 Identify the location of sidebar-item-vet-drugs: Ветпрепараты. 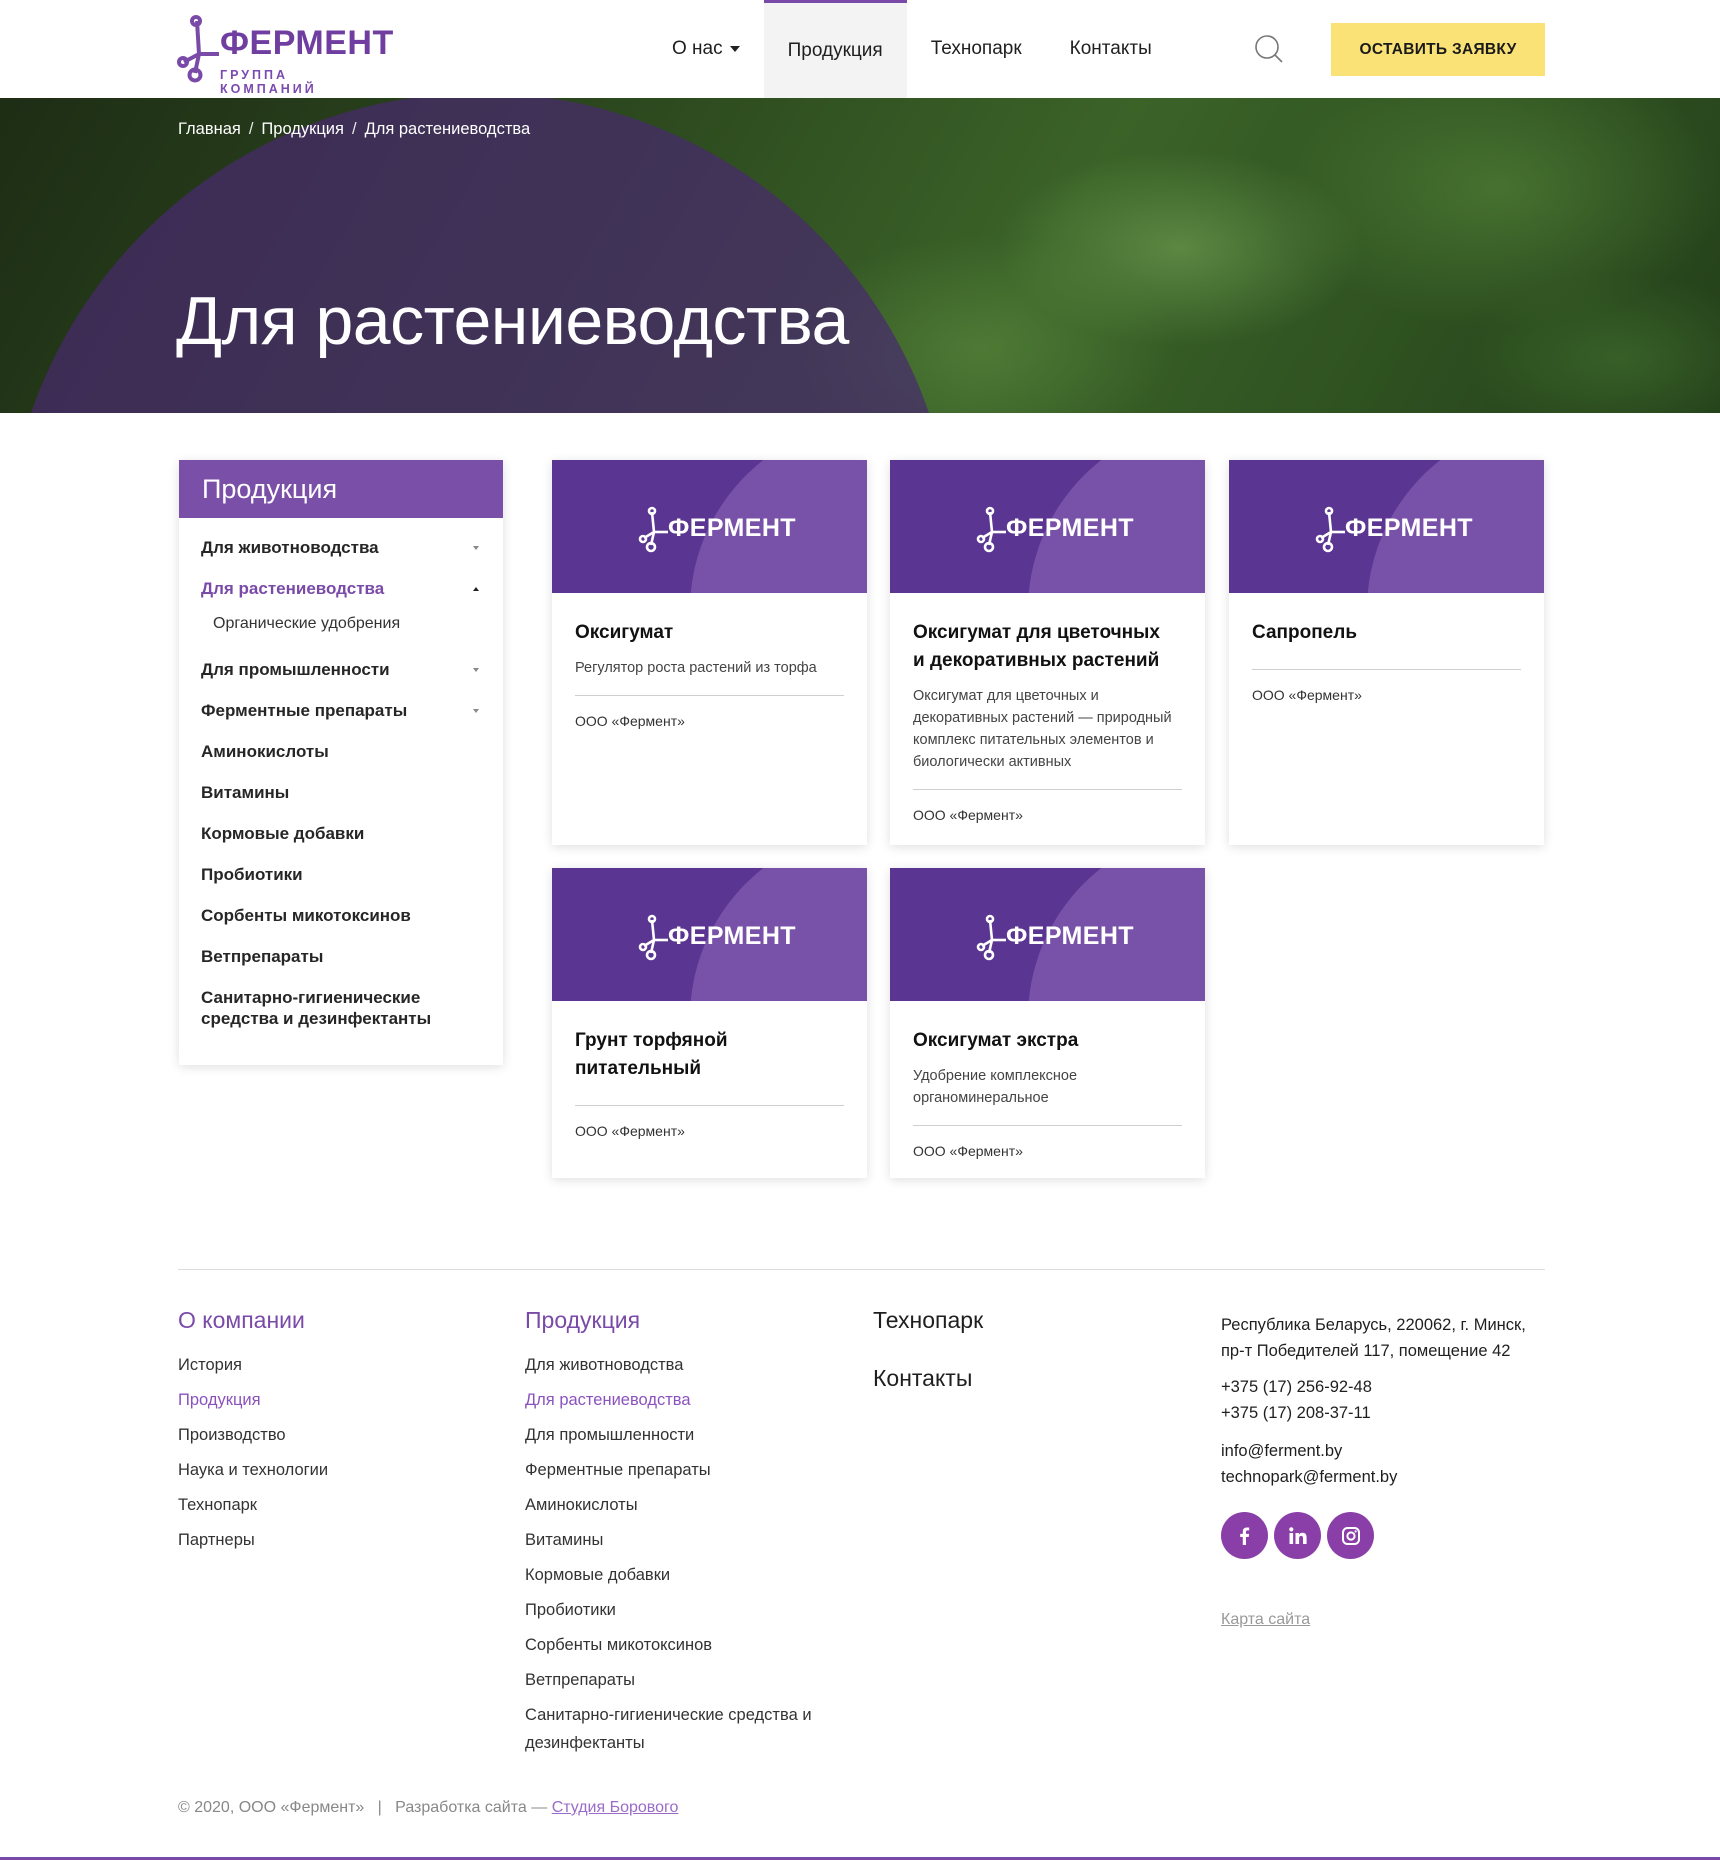
(341, 956).